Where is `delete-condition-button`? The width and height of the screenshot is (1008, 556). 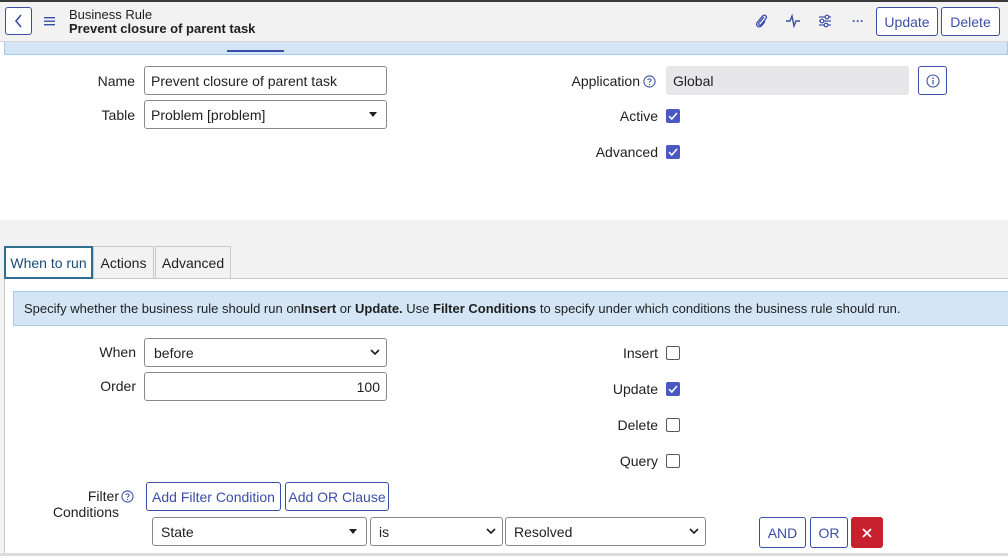 delete-condition-button is located at coordinates (867, 532).